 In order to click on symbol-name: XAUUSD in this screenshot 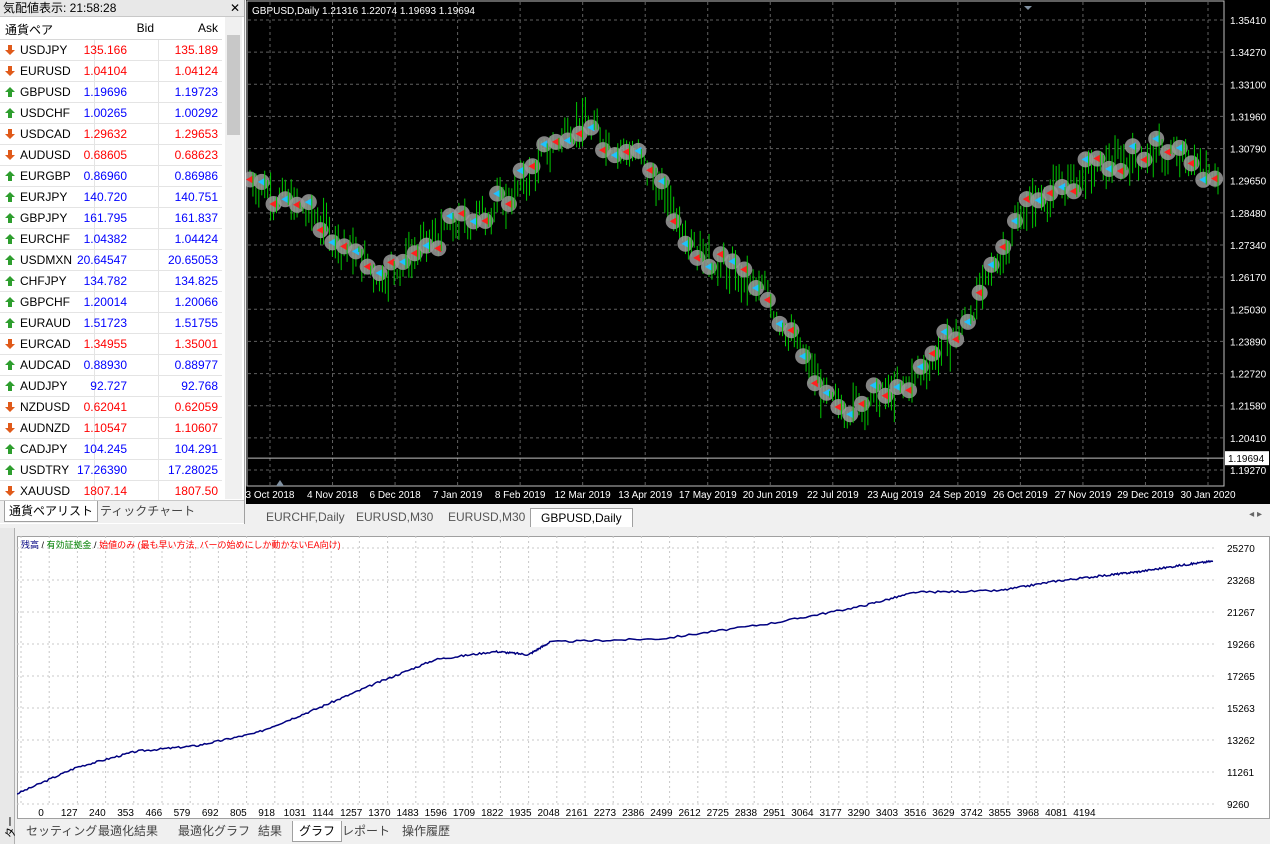, I will do `click(45, 491)`.